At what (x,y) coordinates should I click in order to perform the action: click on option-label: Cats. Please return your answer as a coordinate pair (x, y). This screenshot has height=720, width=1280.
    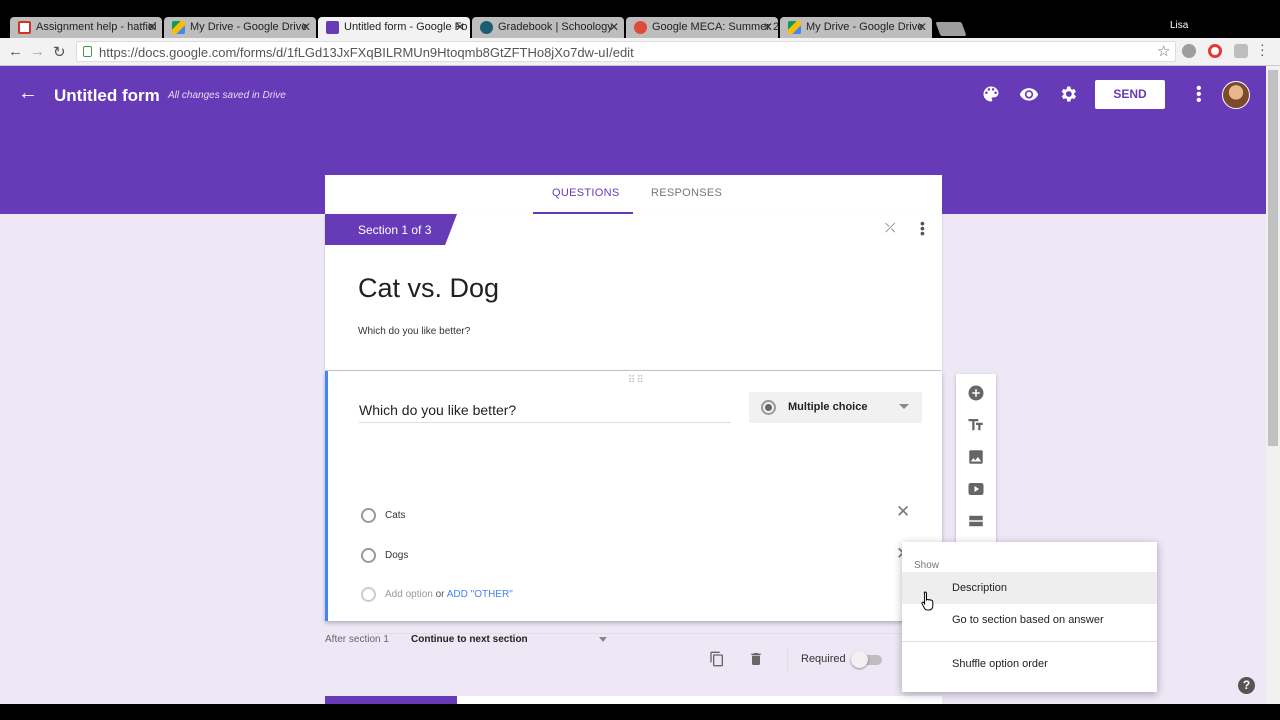
    Looking at the image, I should click on (395, 515).